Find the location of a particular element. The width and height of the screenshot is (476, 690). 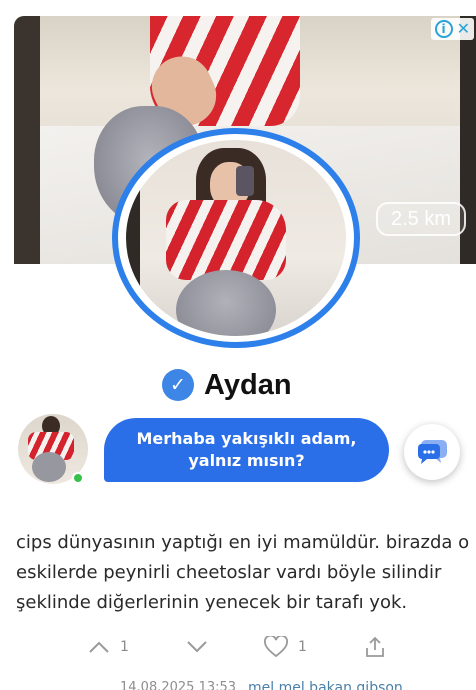

avatar-mirror-frame is located at coordinates (133, 238).